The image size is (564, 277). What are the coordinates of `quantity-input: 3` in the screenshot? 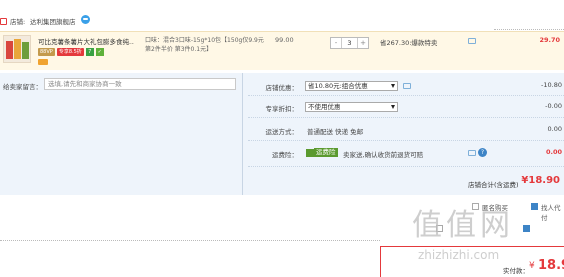 It's located at (349, 43).